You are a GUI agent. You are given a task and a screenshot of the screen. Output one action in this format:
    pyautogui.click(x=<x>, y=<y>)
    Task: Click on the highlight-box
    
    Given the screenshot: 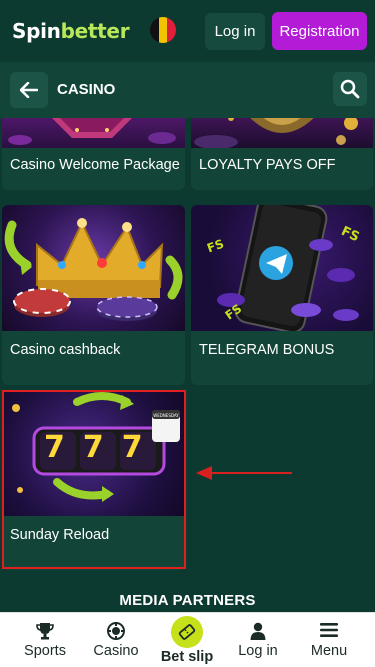 What is the action you would take?
    pyautogui.click(x=94, y=479)
    